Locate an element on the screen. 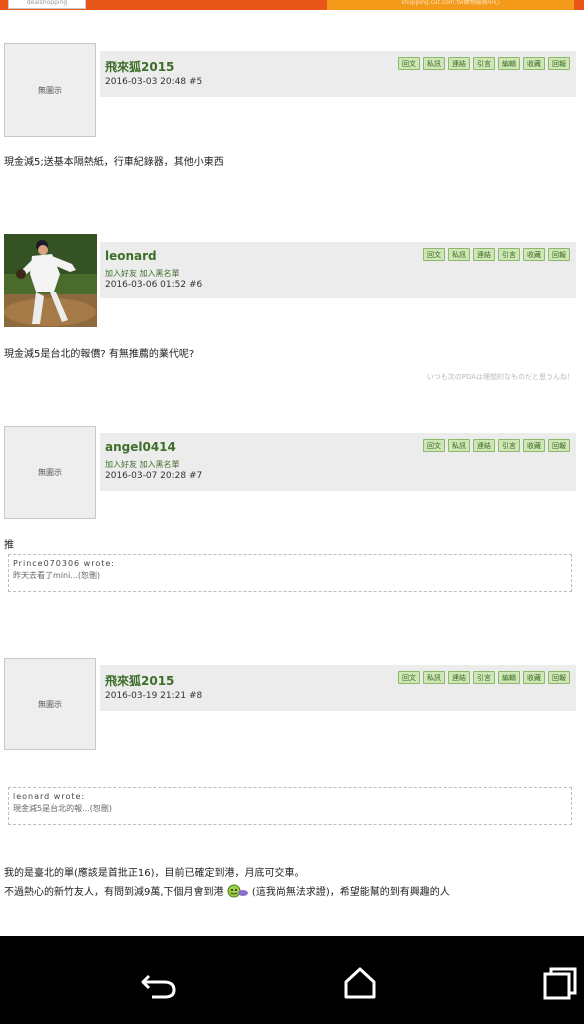 The width and height of the screenshot is (584, 1024). system-navigation-bar is located at coordinates (292, 980).